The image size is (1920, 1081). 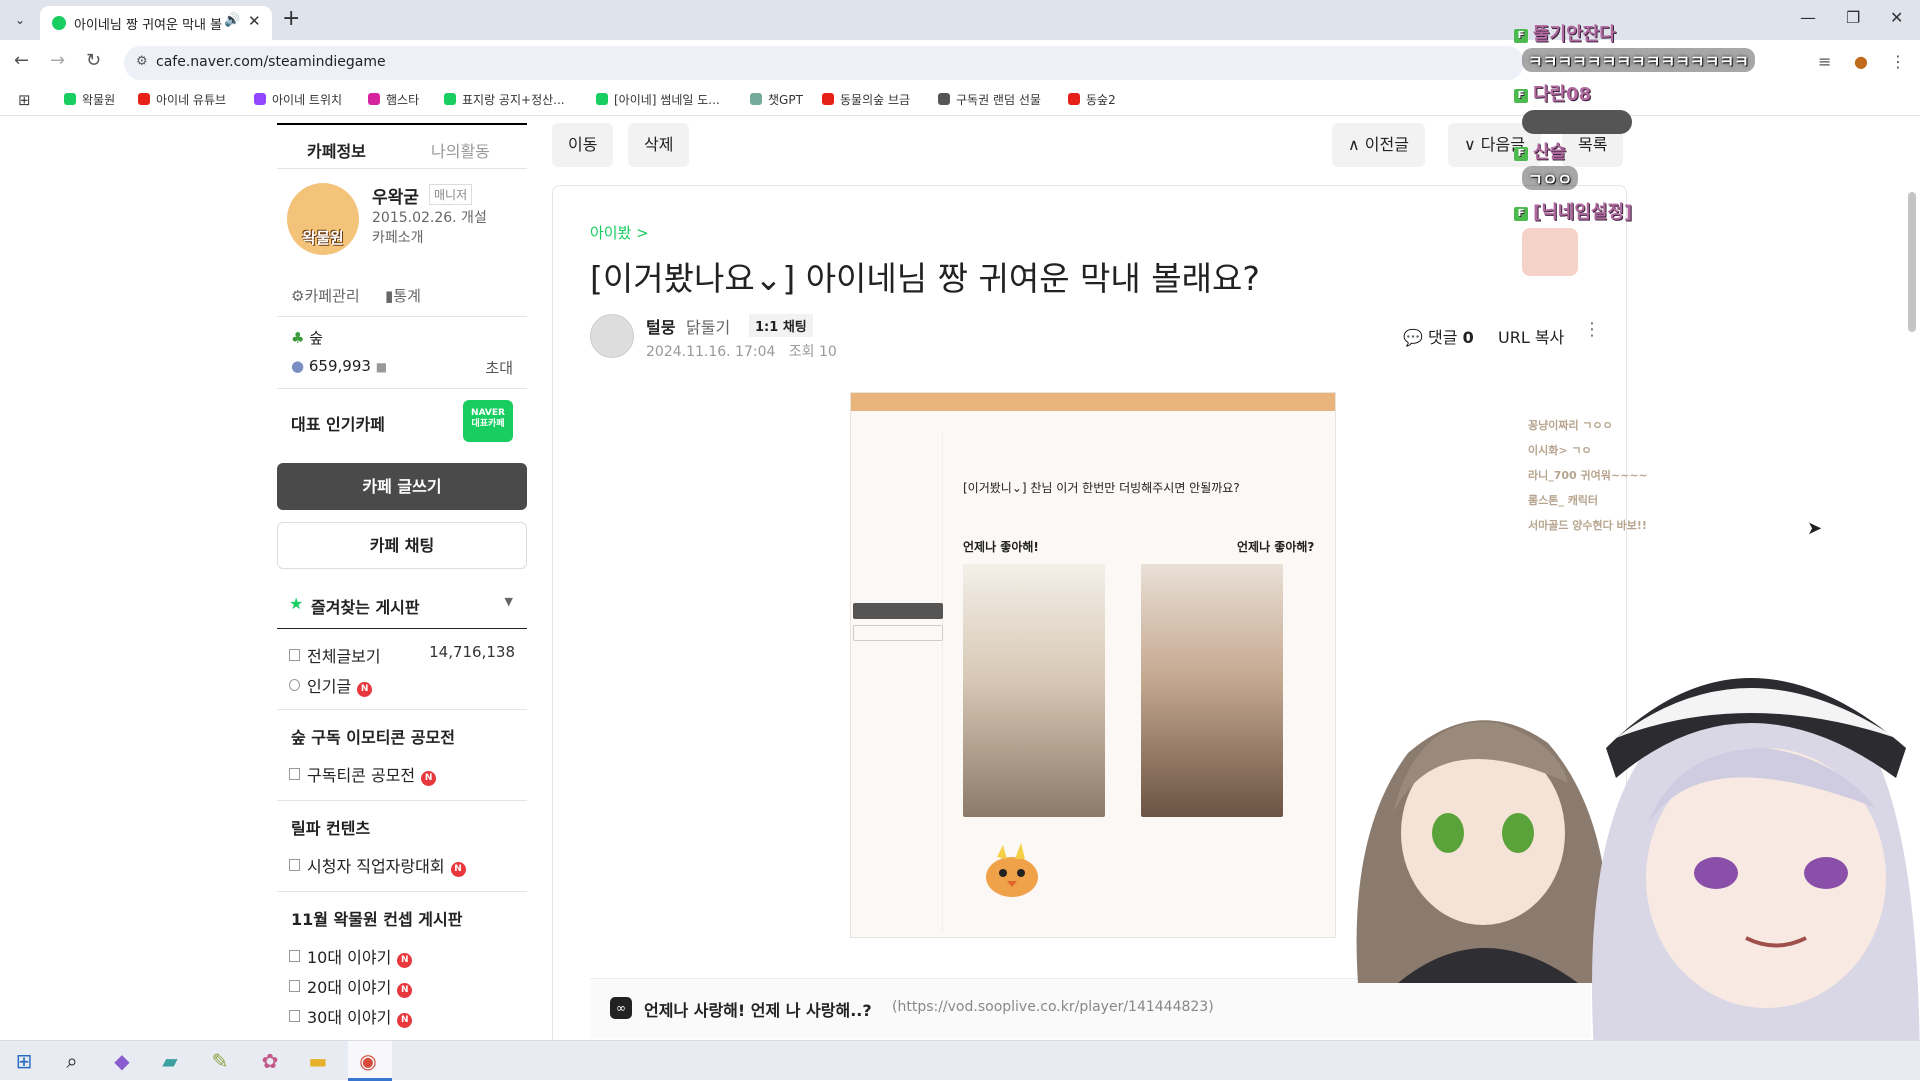 I want to click on menu-icon: ⋮, so click(x=1898, y=61).